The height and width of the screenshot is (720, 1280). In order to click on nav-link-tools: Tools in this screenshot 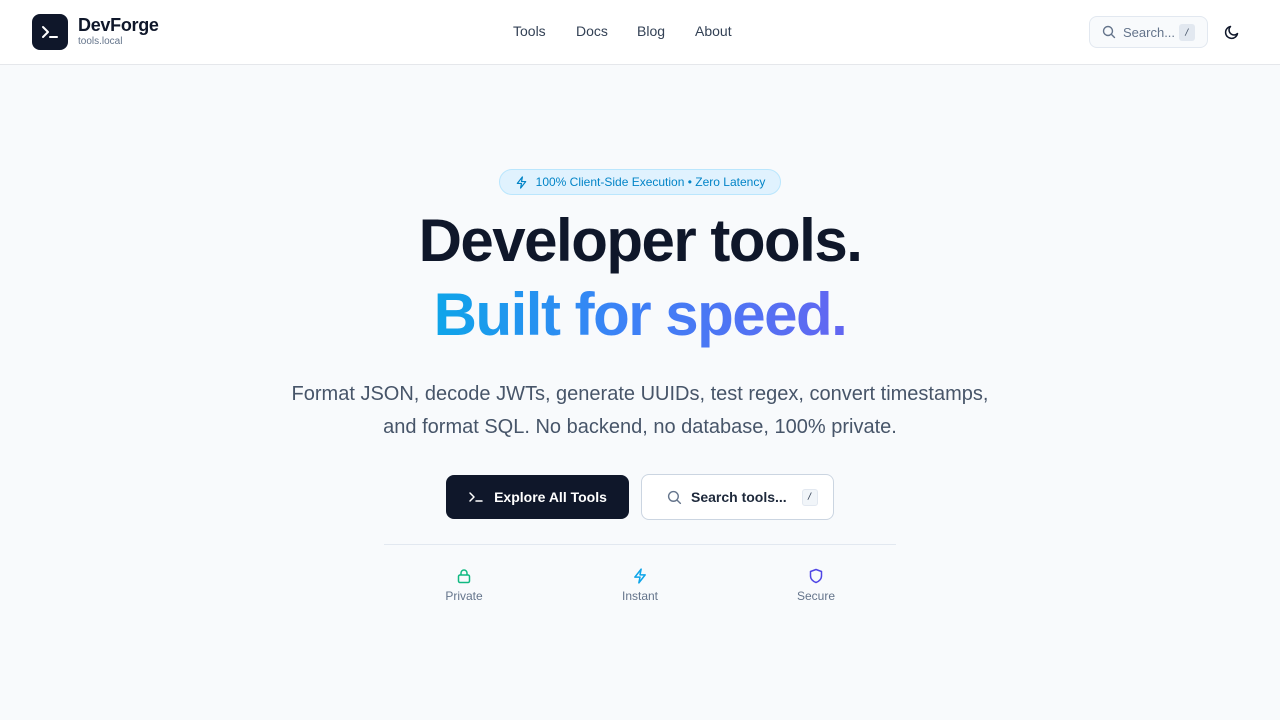, I will do `click(529, 31)`.